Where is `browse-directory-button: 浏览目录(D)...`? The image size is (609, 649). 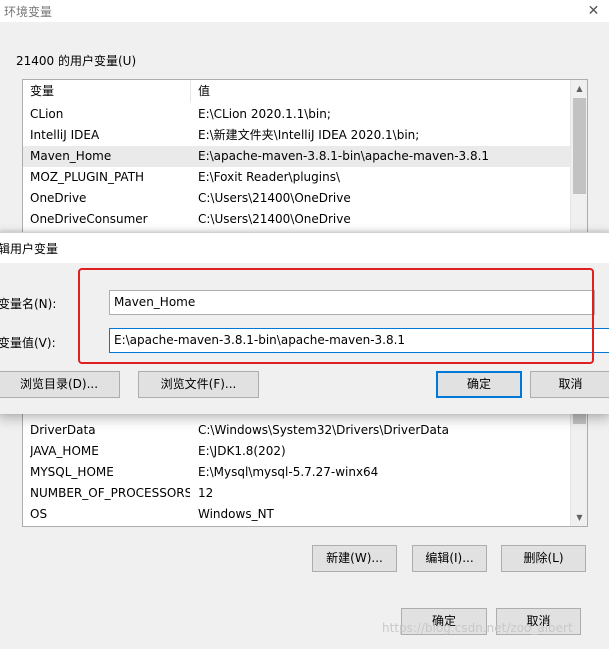
browse-directory-button: 浏览目录(D)... is located at coordinates (60, 384).